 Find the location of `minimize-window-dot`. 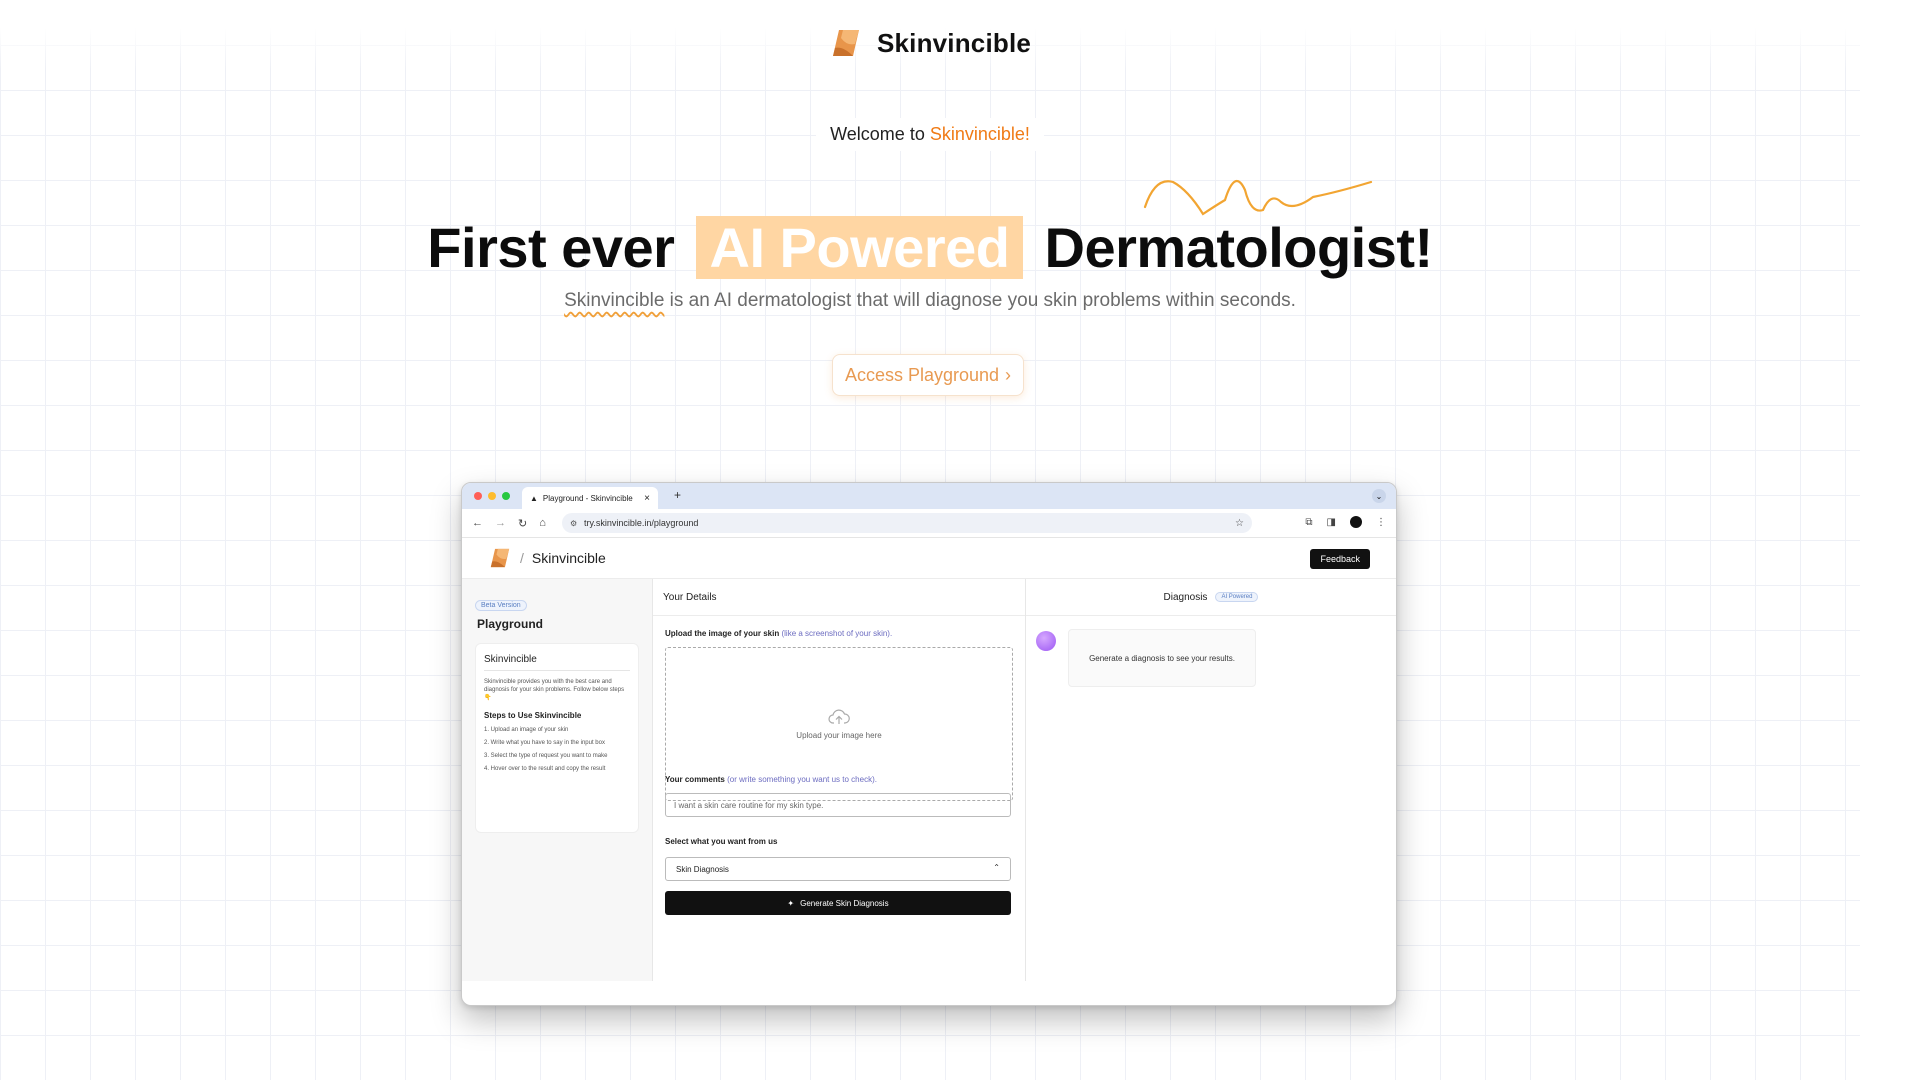

minimize-window-dot is located at coordinates (492, 496).